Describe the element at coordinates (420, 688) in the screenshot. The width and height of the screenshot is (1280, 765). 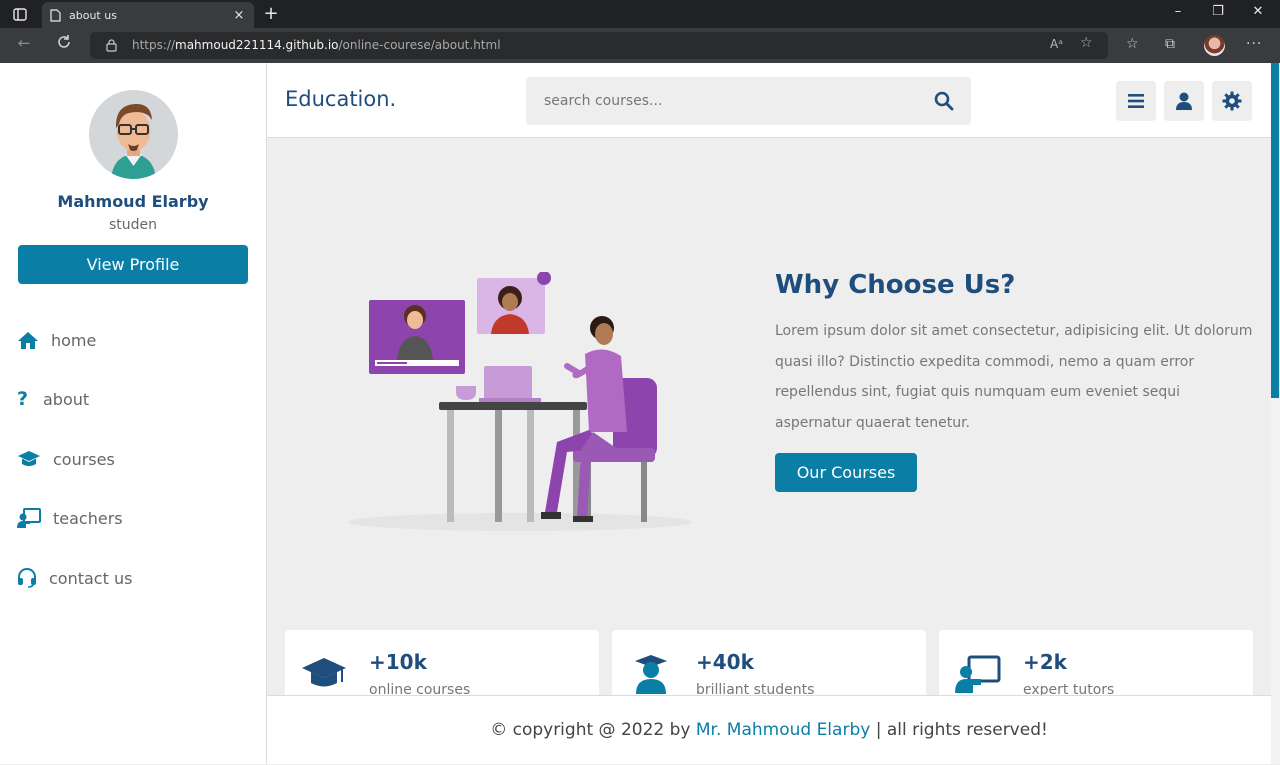
I see `stat-label: online courses` at that location.